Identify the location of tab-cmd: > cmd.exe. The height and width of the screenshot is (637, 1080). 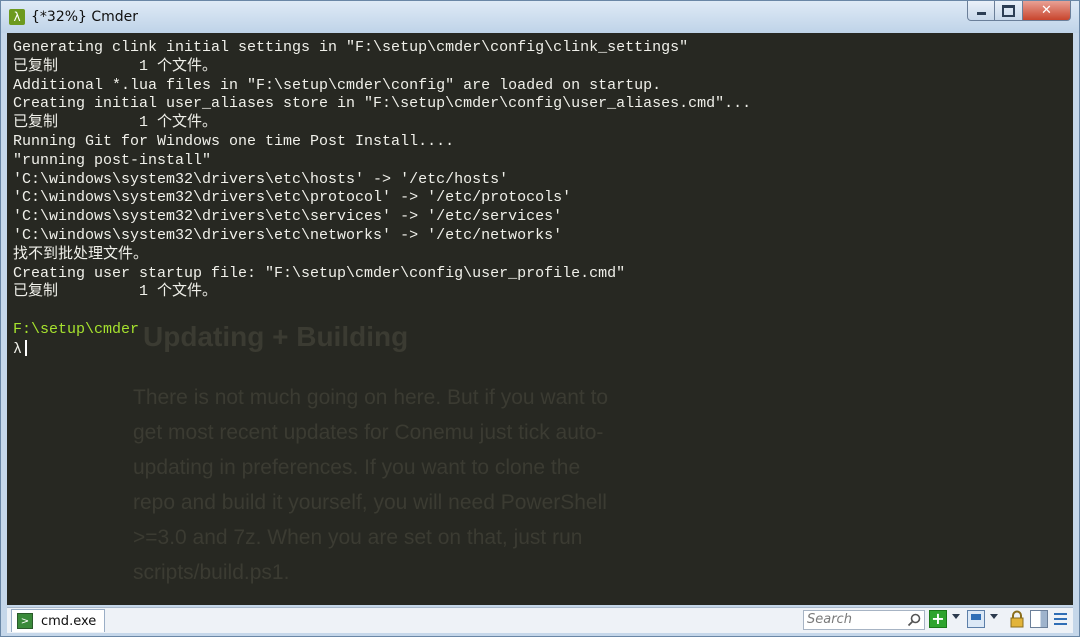
(58, 620).